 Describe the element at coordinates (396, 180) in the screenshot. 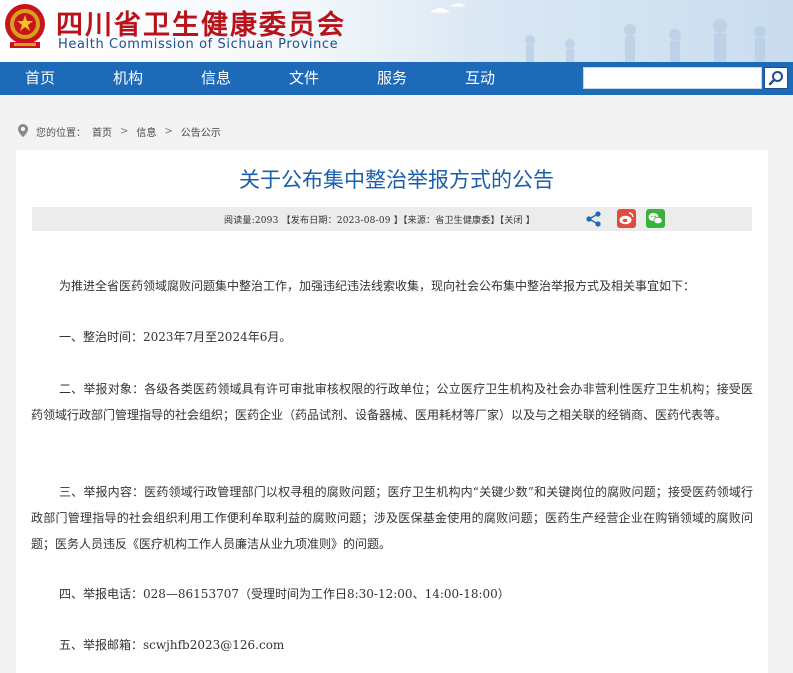

I see `article-title: 关于公布集中整治举报方式的公告` at that location.